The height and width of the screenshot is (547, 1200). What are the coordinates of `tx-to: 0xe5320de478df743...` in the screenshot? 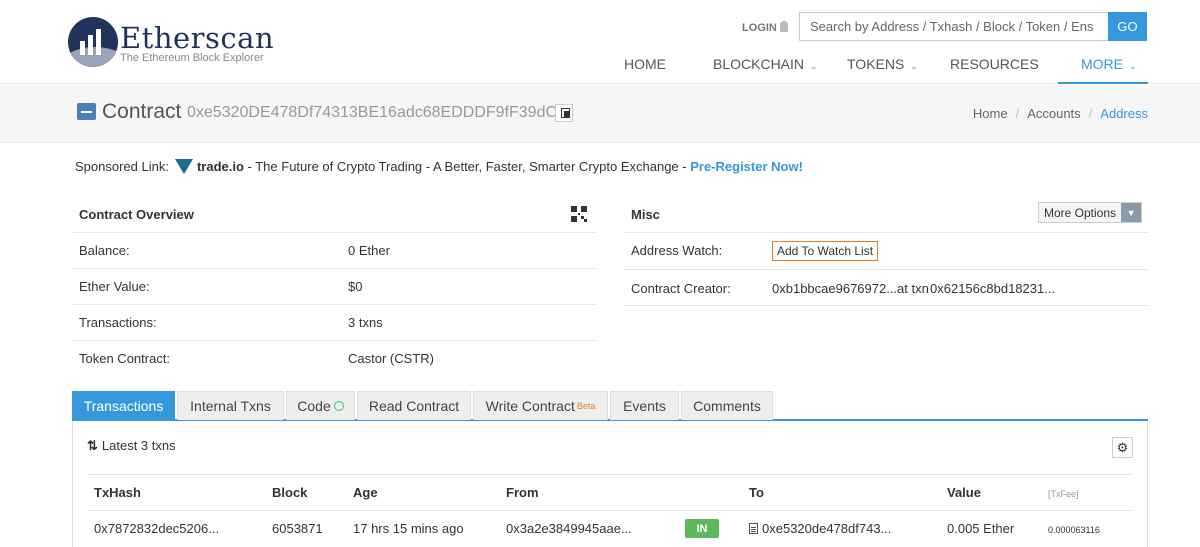 It's located at (820, 528).